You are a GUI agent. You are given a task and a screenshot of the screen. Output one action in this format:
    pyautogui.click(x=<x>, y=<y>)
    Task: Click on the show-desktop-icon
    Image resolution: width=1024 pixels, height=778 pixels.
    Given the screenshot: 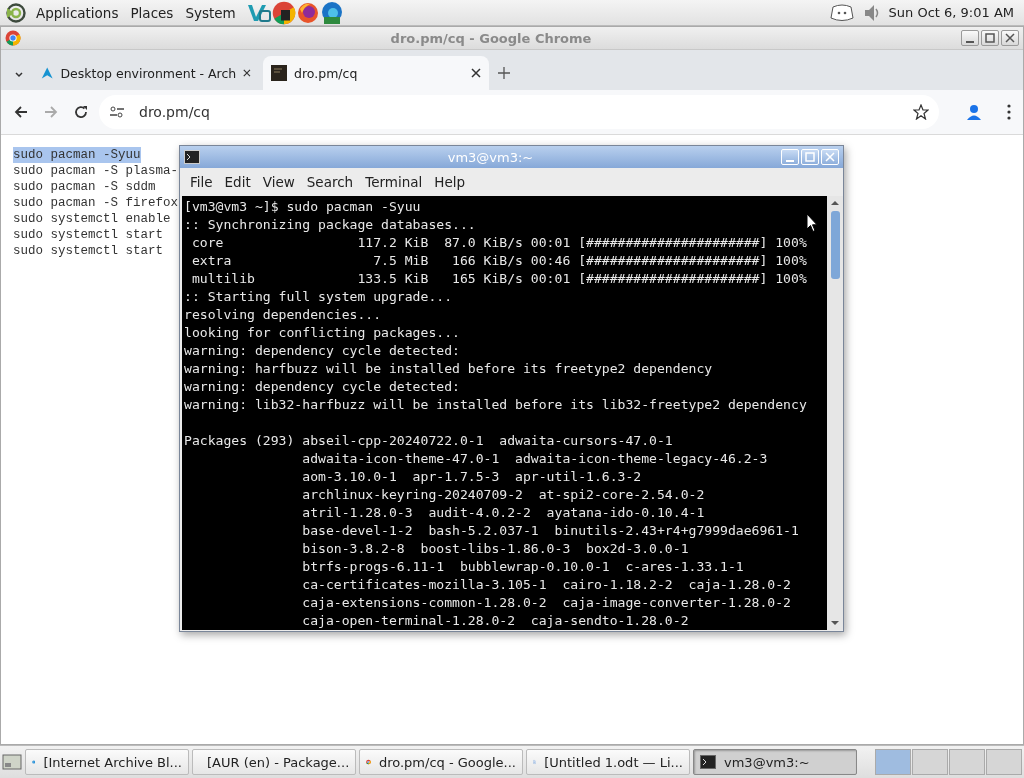 What is the action you would take?
    pyautogui.click(x=12, y=762)
    